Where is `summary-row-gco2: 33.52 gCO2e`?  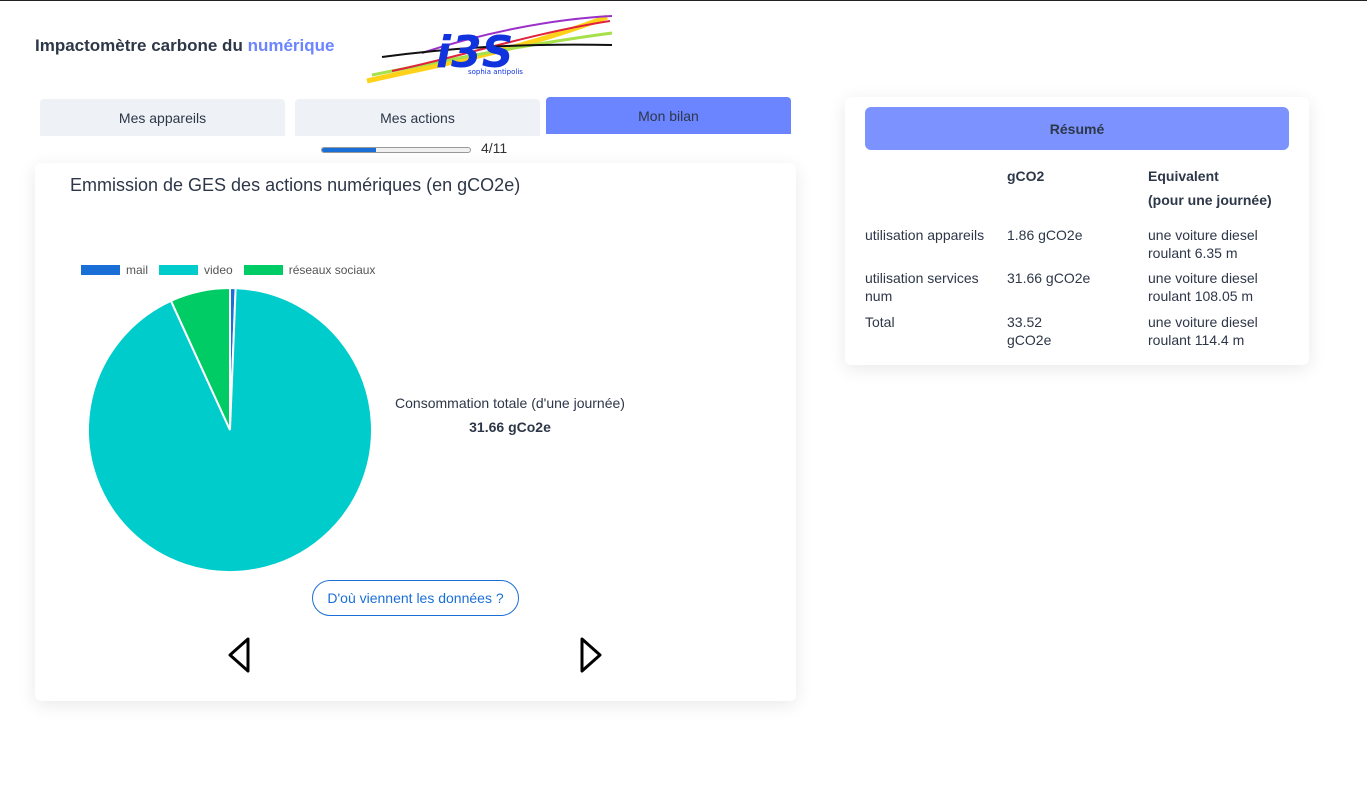
summary-row-gco2: 33.52 gCO2e is located at coordinates (1029, 331).